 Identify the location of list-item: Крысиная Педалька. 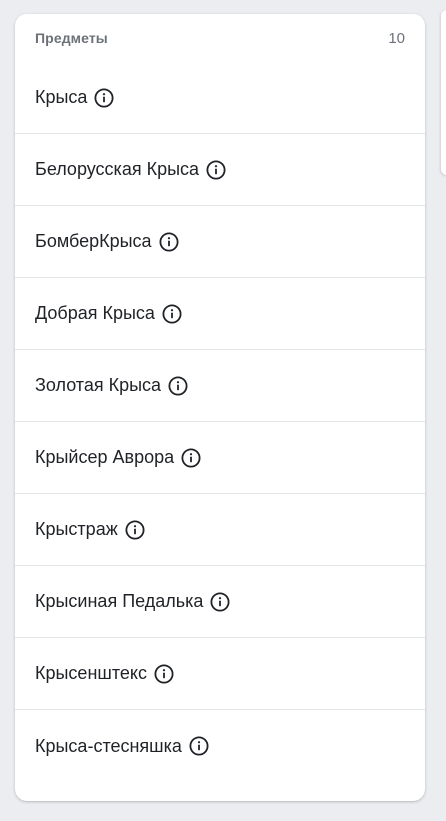
(220, 602).